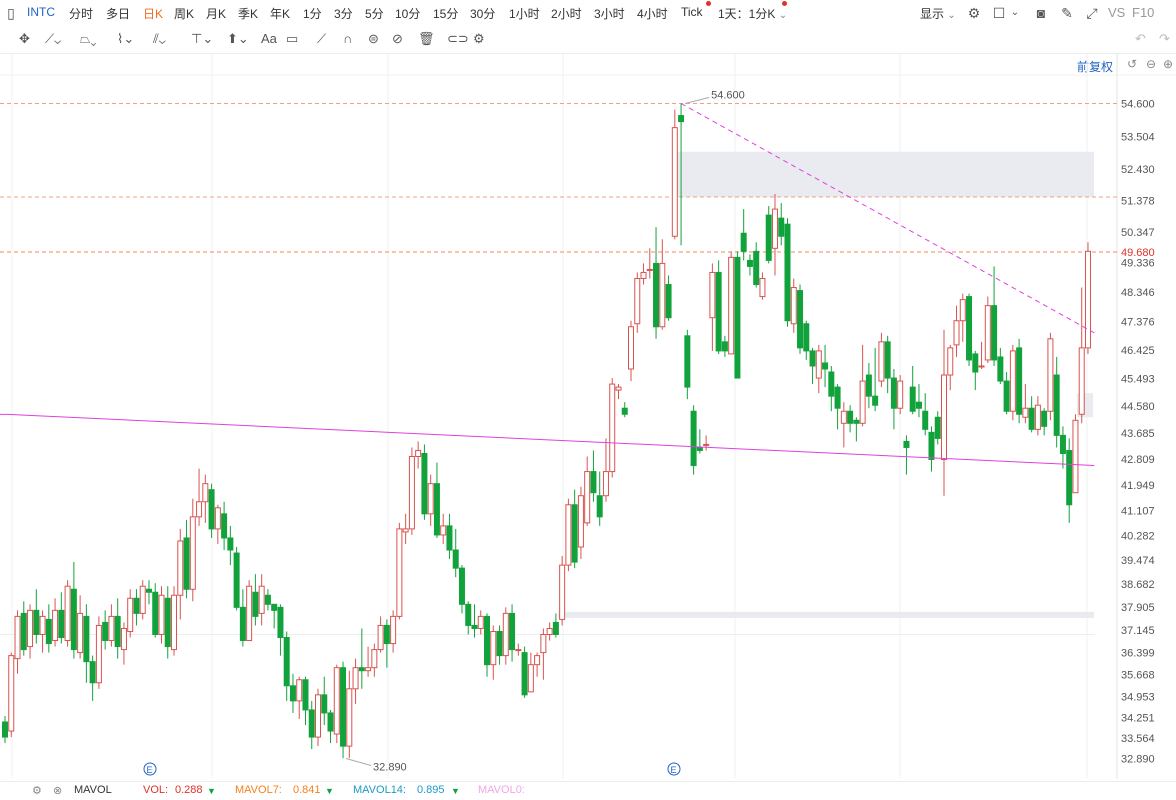 The image size is (1176, 800). Describe the element at coordinates (482, 13) in the screenshot. I see `period-12: 30分` at that location.